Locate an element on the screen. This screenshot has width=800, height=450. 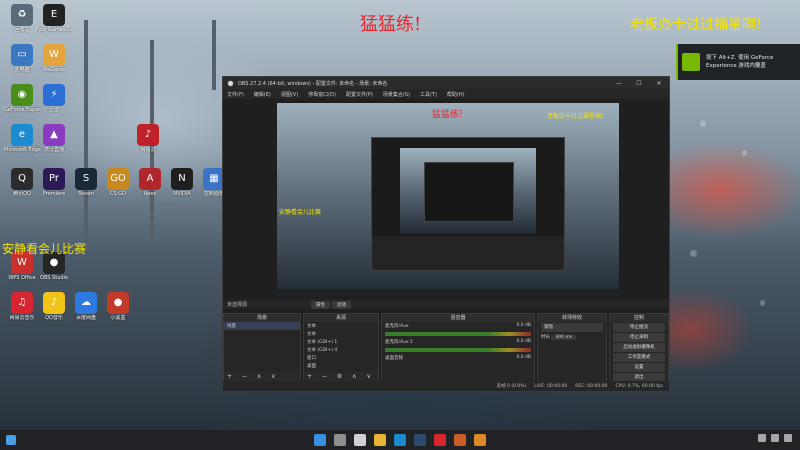
taskbar-task-view-icon is located at coordinates (360, 440).